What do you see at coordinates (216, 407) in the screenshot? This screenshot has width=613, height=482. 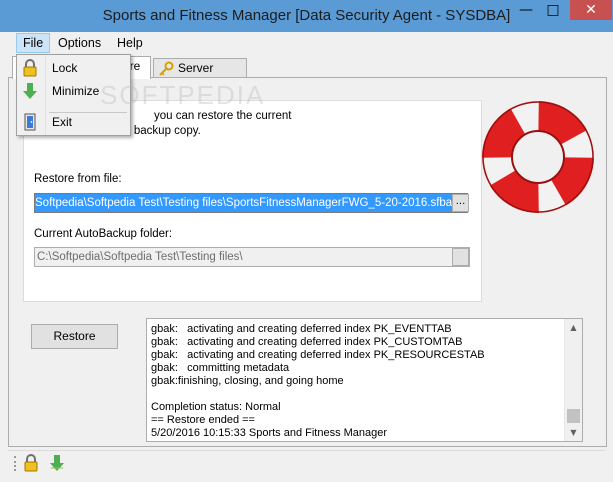 I see `log-line: Completion status: Normal` at bounding box center [216, 407].